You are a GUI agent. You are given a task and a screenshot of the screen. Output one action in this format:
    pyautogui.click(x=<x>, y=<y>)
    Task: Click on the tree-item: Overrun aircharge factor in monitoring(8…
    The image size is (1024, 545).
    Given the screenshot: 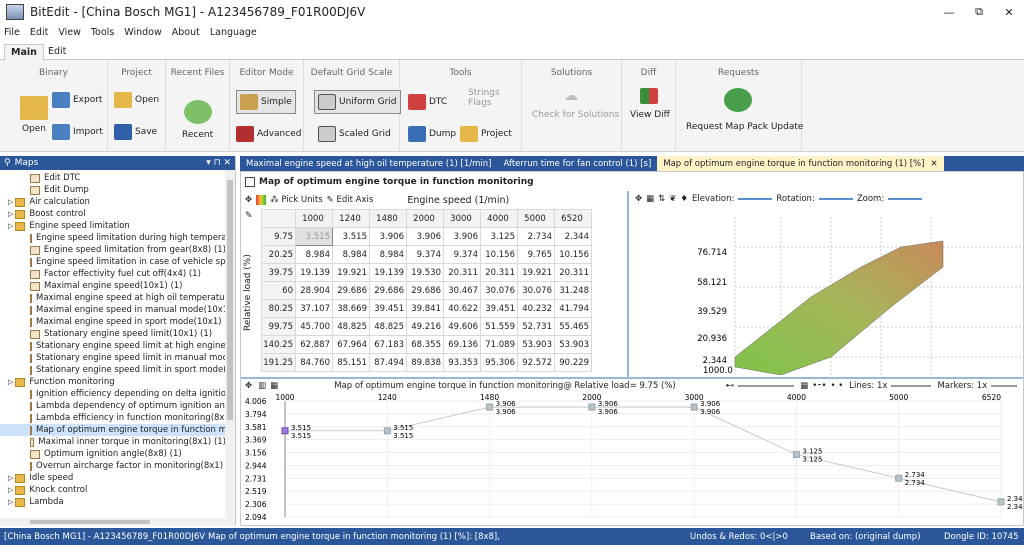 What is the action you would take?
    pyautogui.click(x=117, y=466)
    